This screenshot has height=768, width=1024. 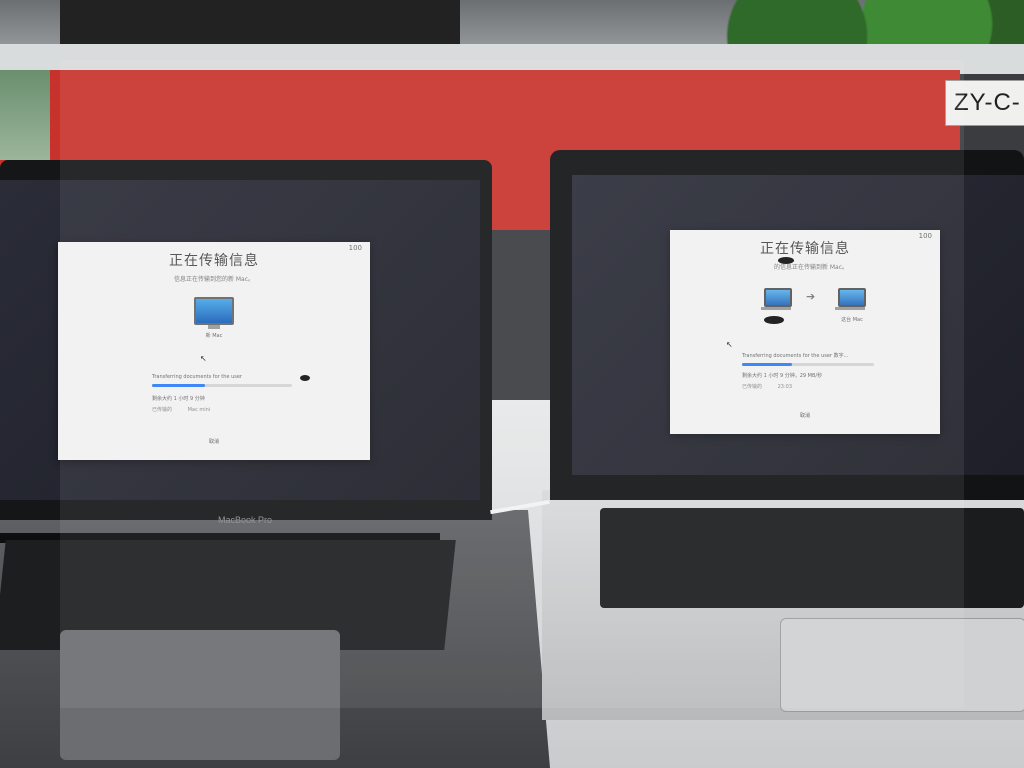 I want to click on redacted-source-label, so click(x=774, y=320).